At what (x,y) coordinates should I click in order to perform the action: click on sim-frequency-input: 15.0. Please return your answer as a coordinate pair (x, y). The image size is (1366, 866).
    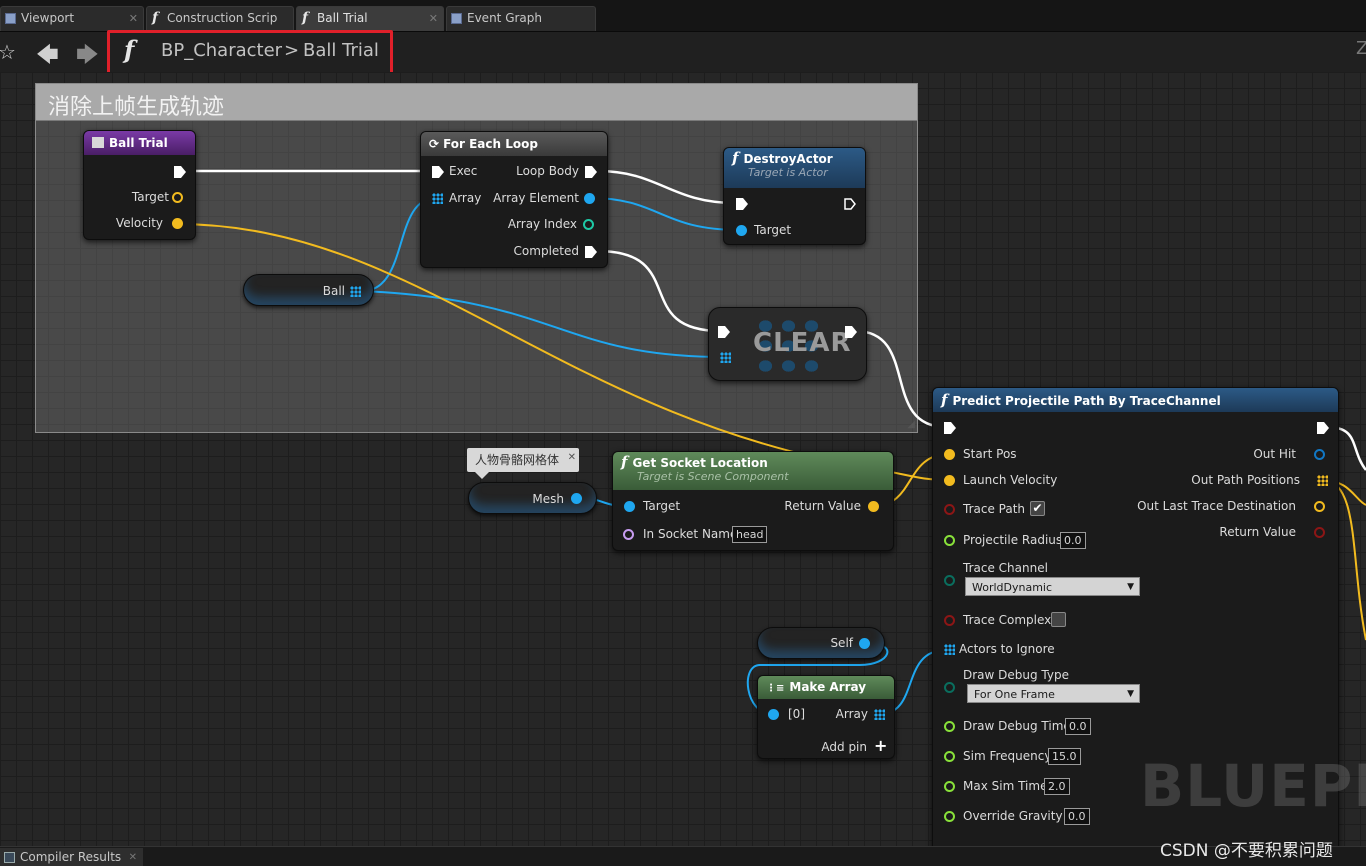
    Looking at the image, I should click on (1064, 756).